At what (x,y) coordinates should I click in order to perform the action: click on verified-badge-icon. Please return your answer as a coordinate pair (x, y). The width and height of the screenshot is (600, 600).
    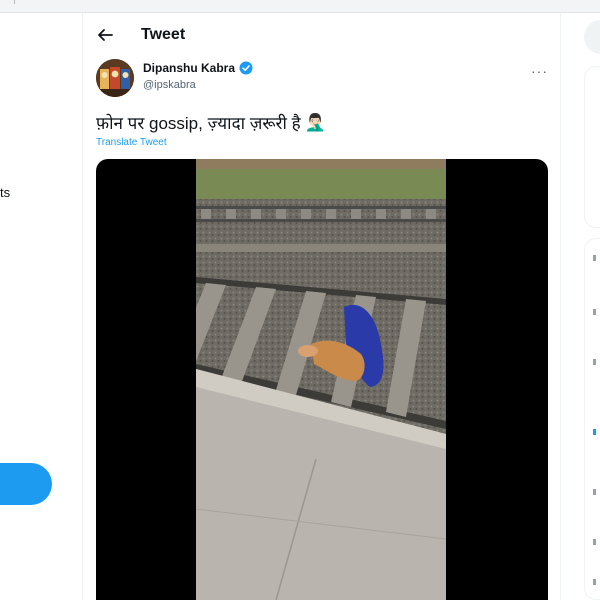
    Looking at the image, I should click on (246, 68).